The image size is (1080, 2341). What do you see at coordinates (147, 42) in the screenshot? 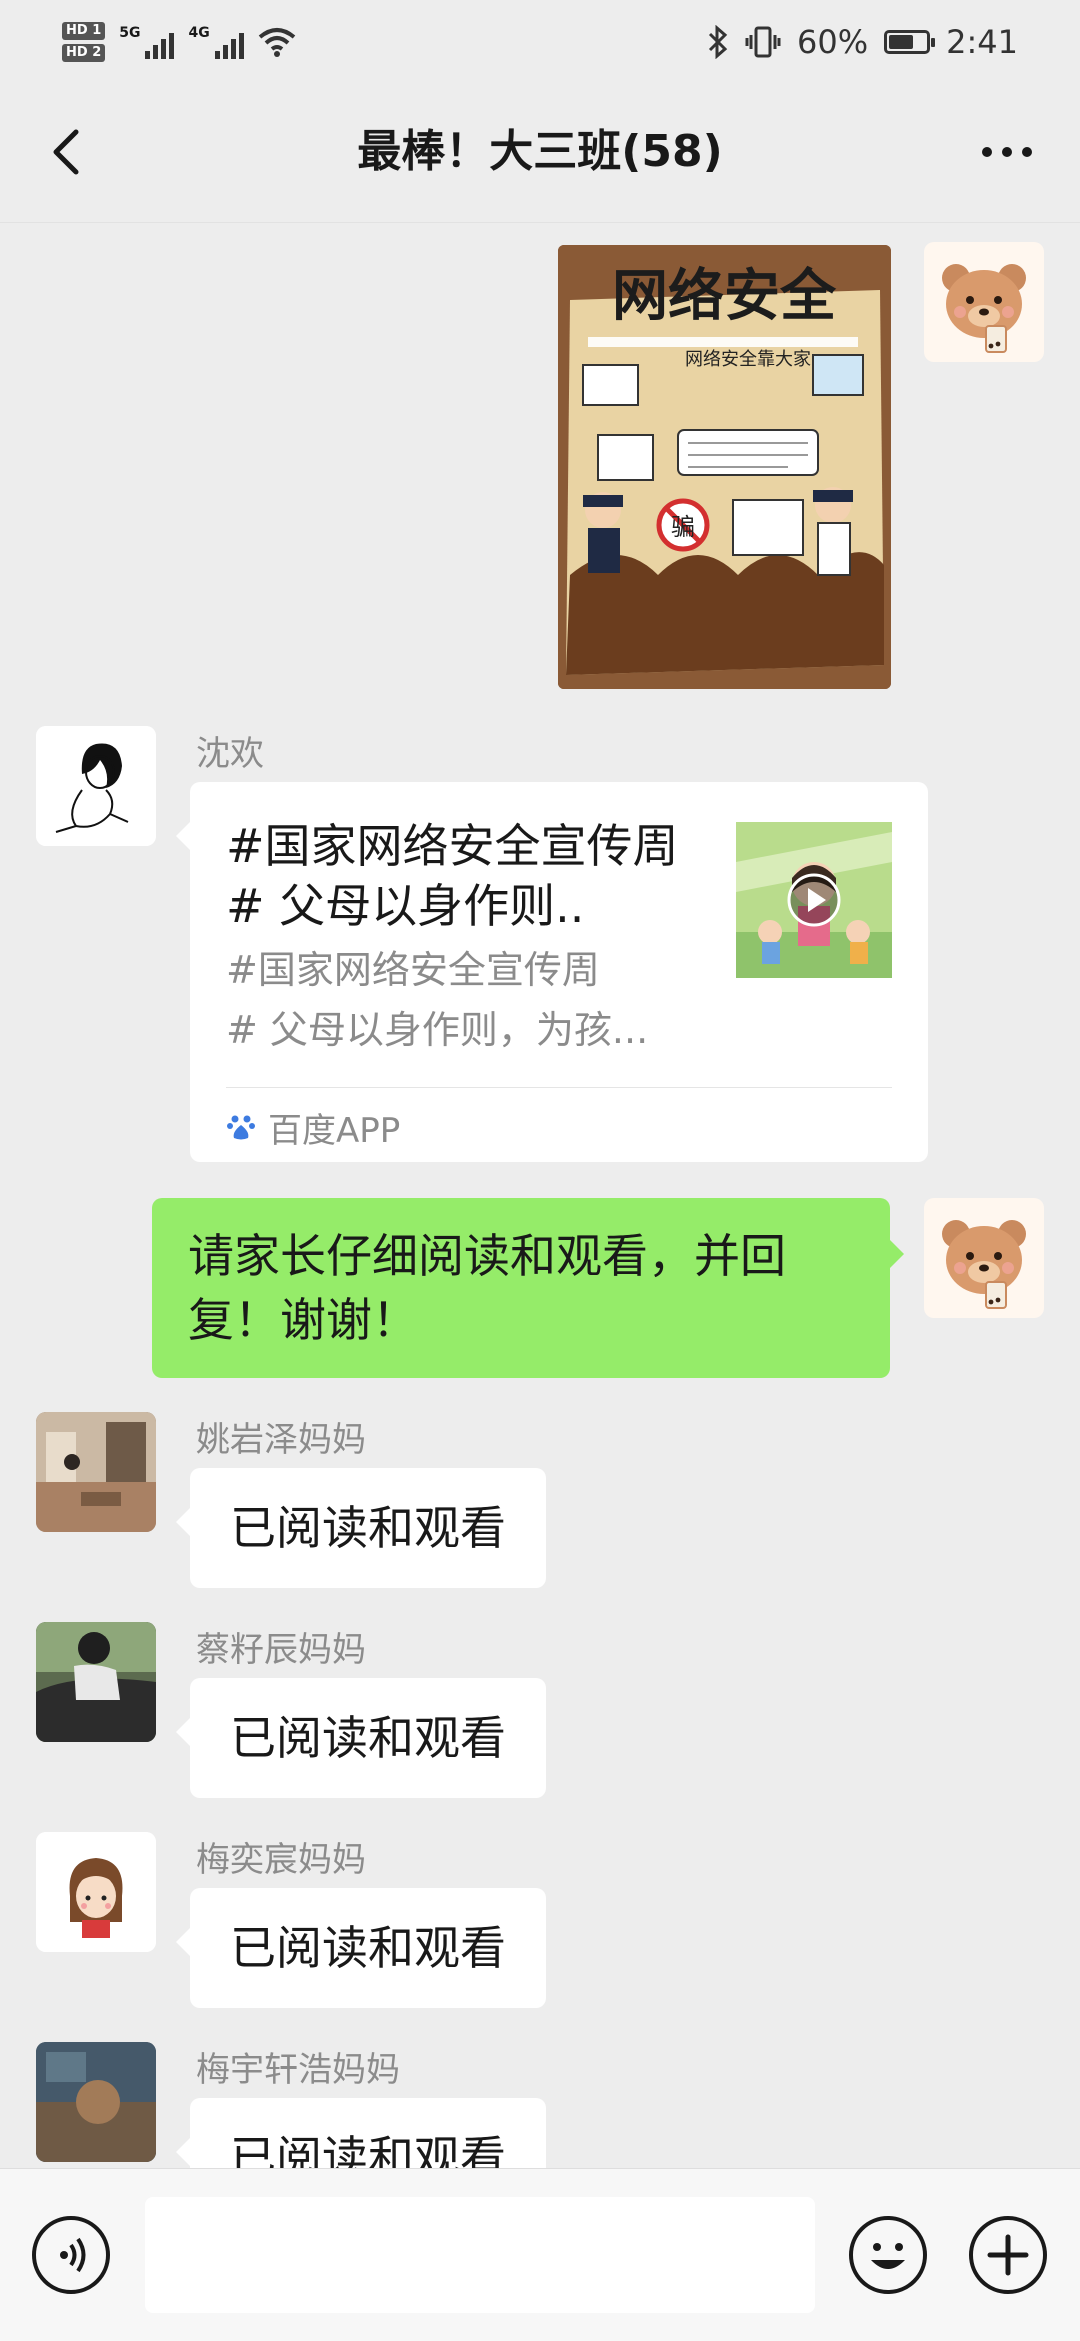
I see `signal-icon: 5G` at bounding box center [147, 42].